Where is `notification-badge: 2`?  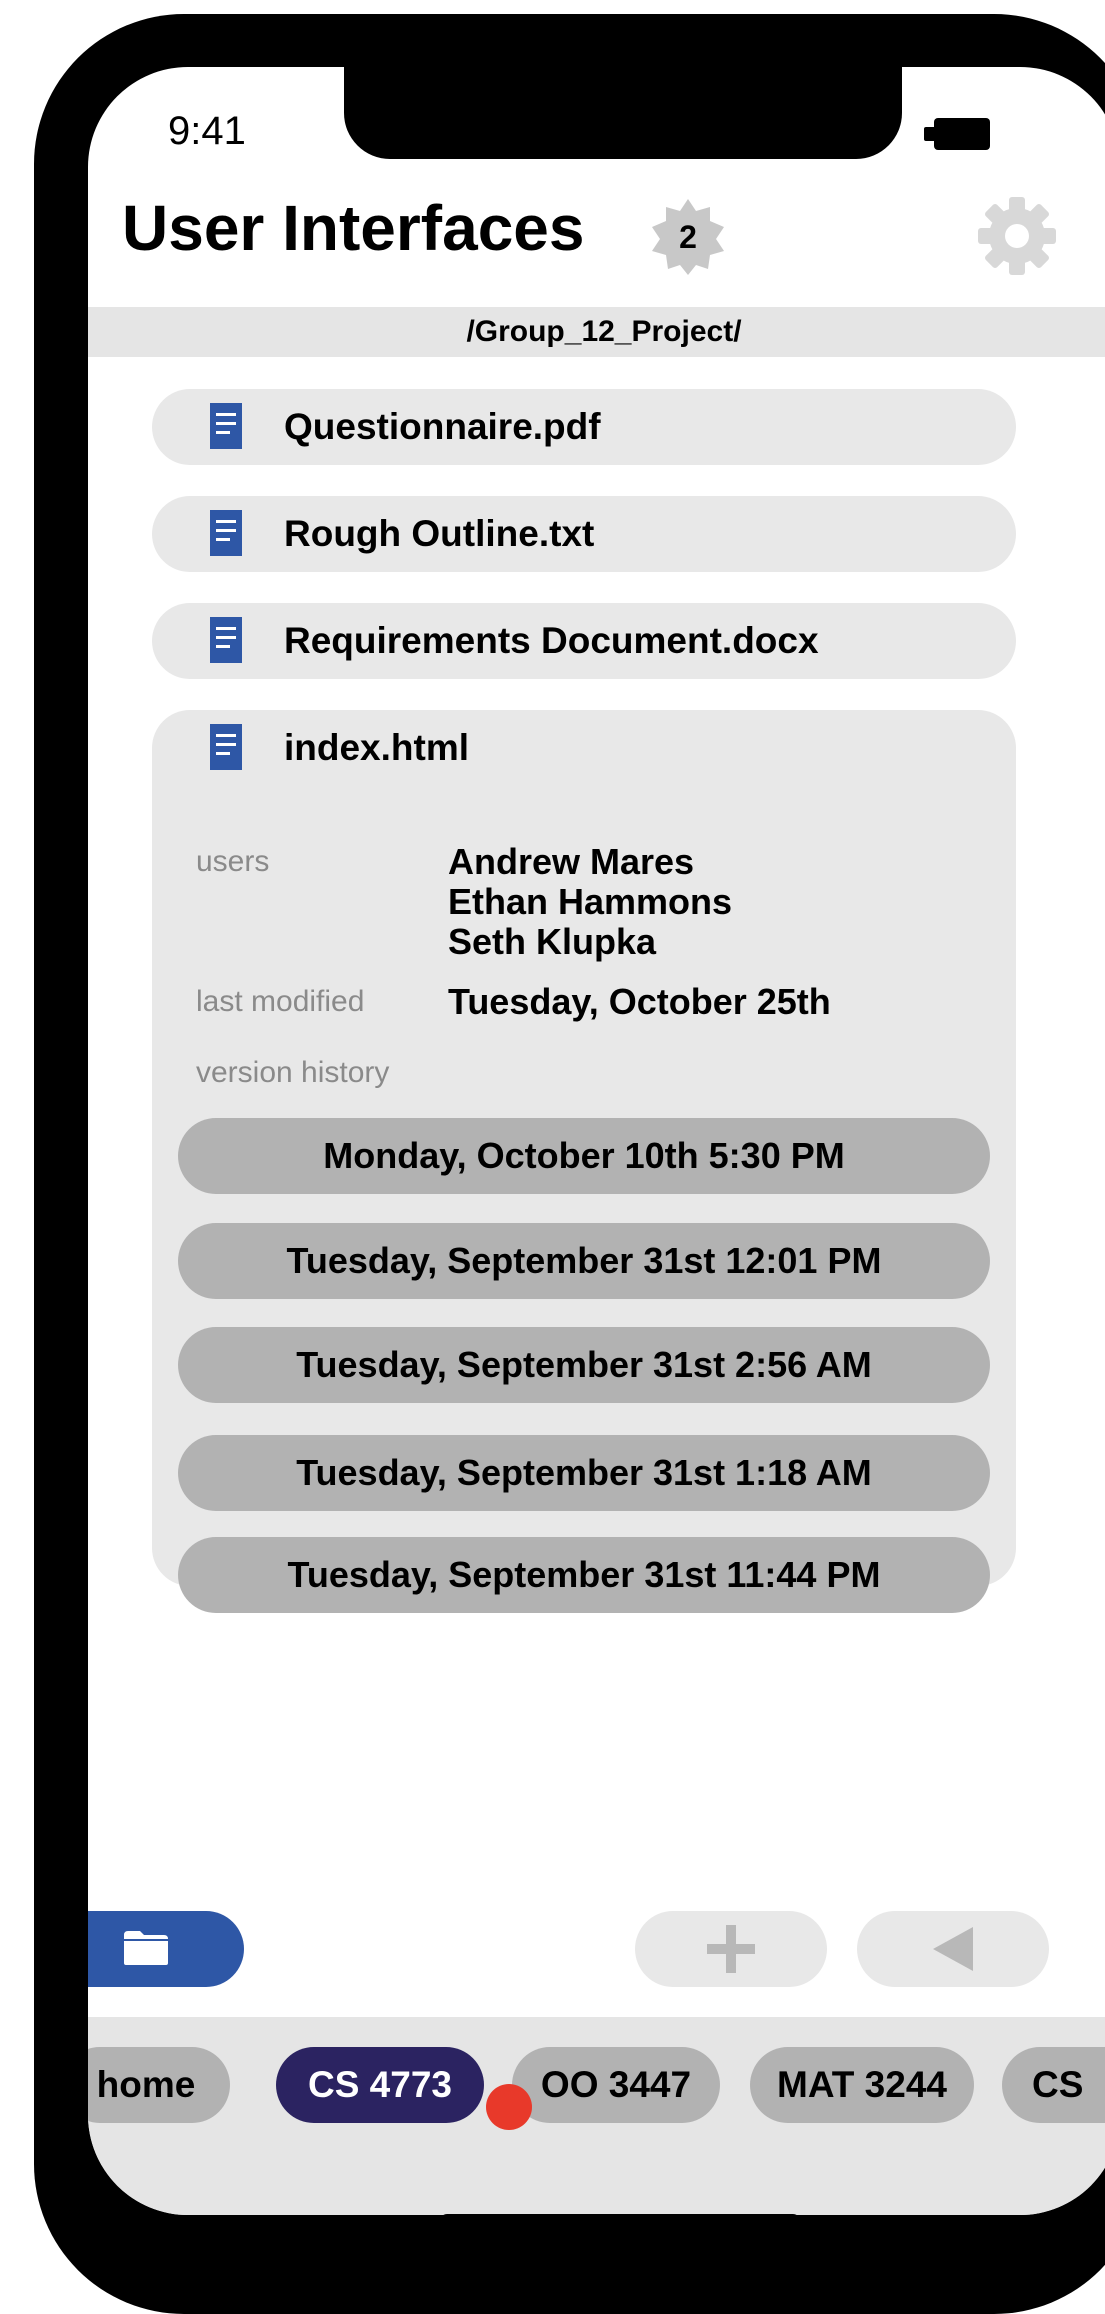 notification-badge: 2 is located at coordinates (688, 237).